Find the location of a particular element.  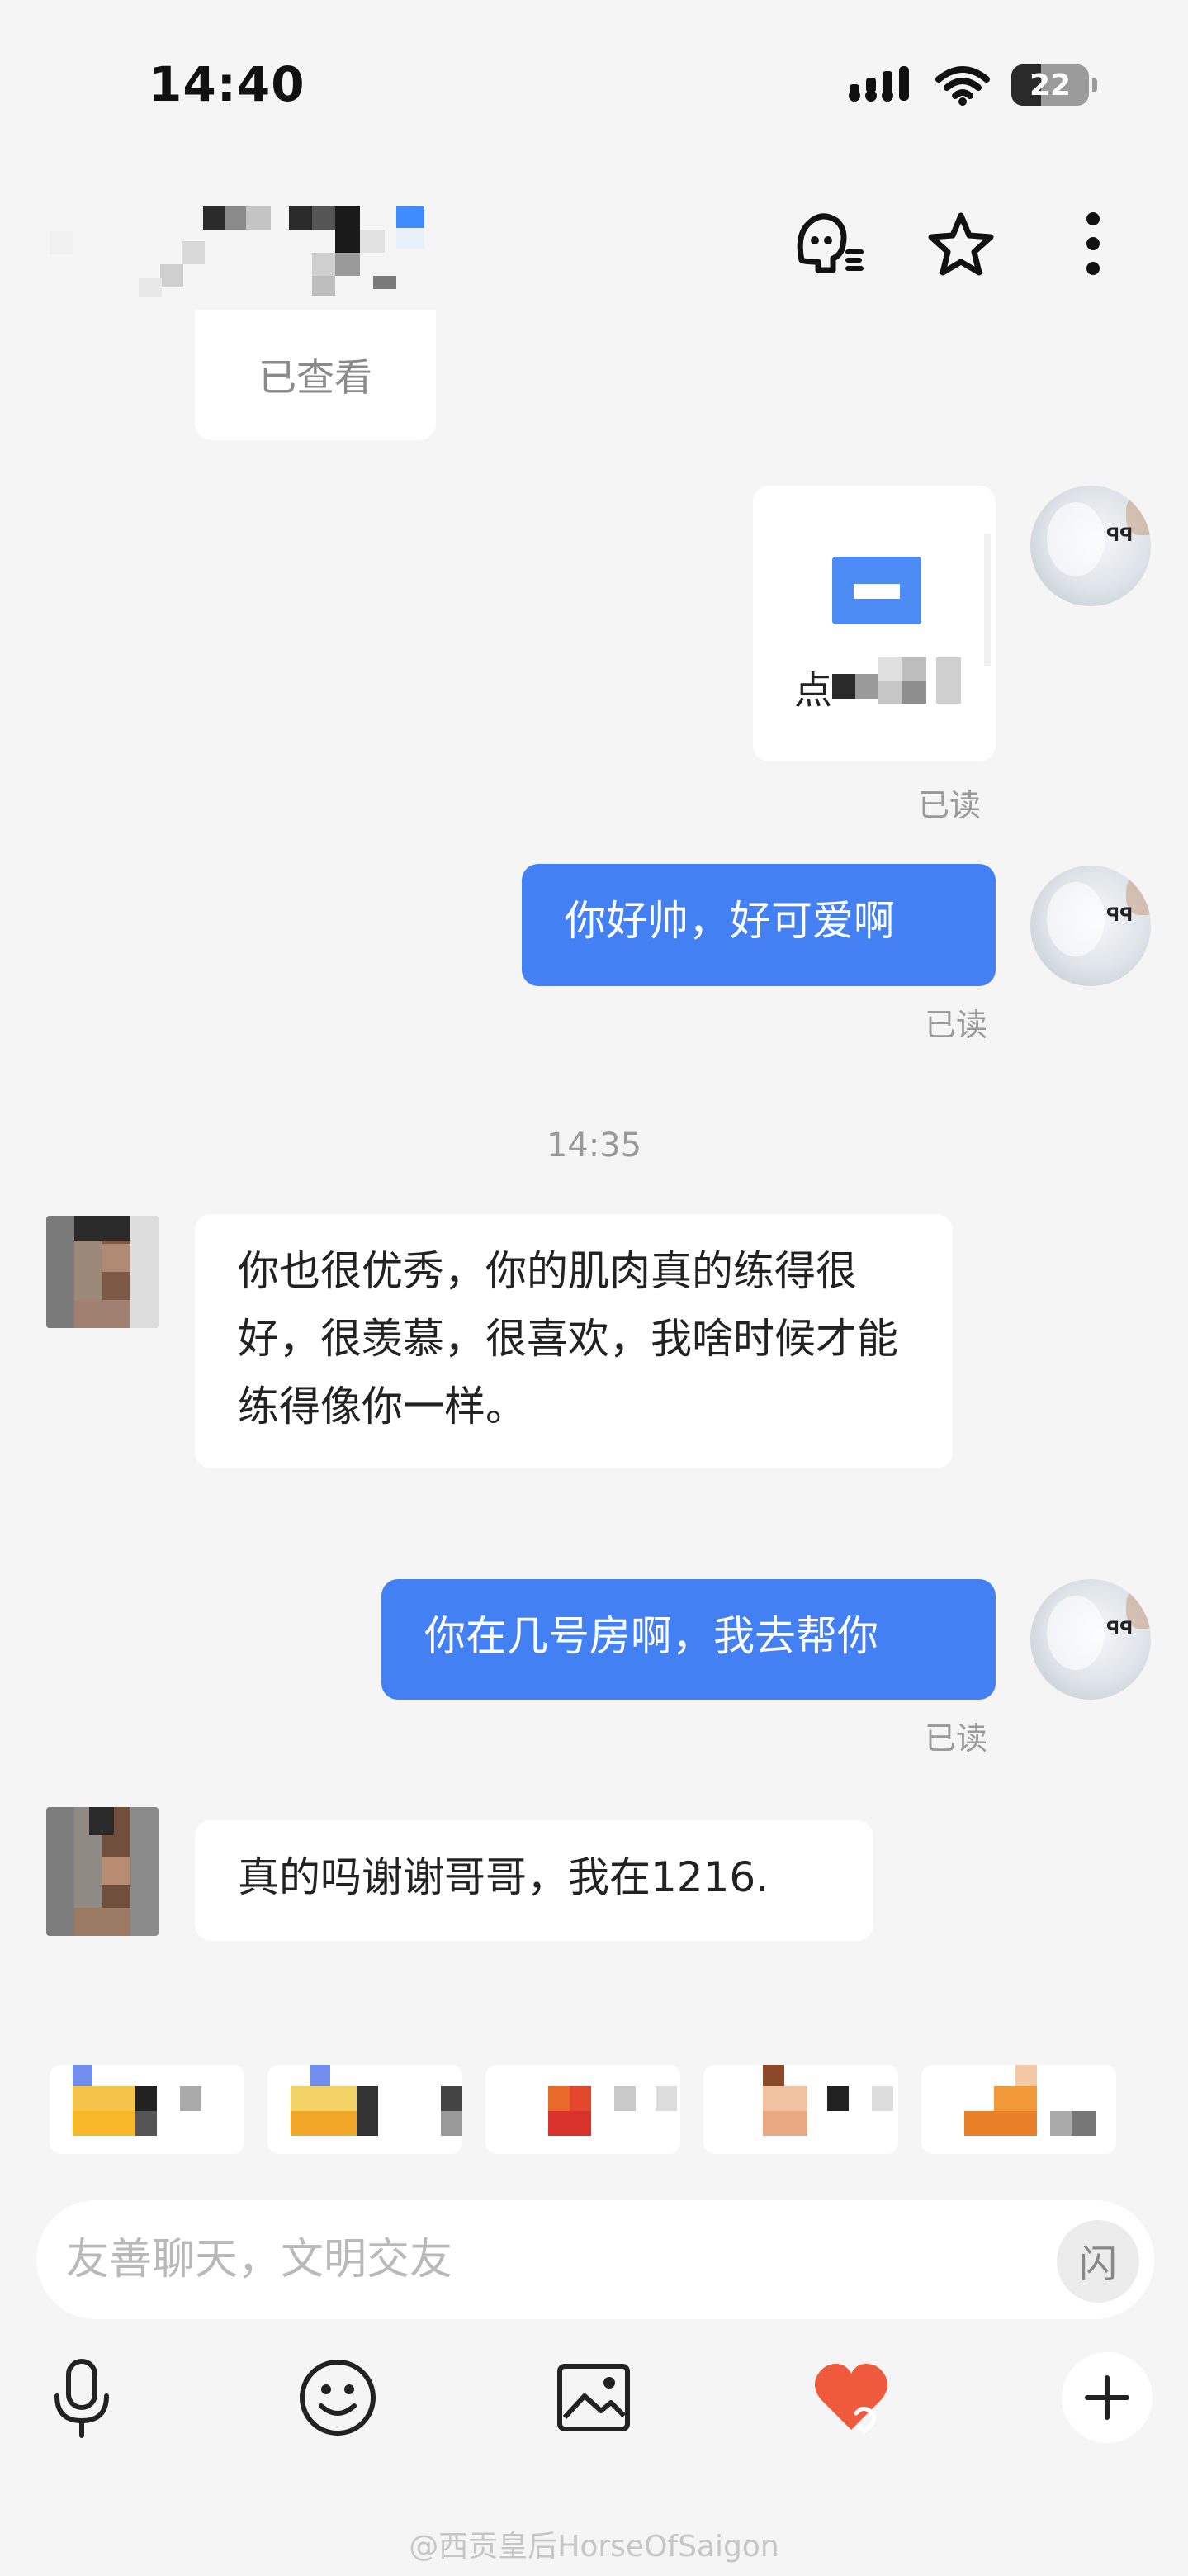

wifi-icon is located at coordinates (963, 86).